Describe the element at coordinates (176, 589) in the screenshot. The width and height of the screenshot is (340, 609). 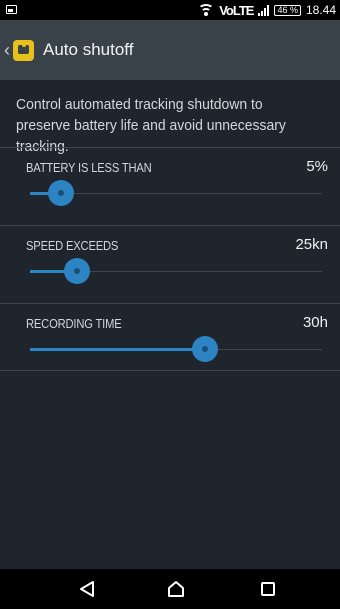
I see `nav-home-icon` at that location.